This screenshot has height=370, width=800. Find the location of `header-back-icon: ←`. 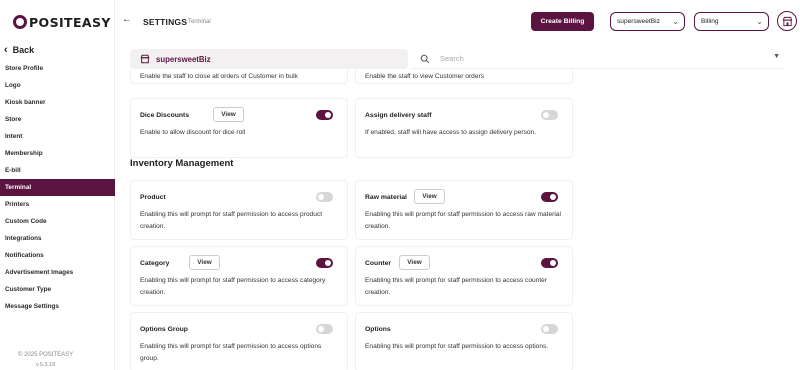

header-back-icon: ← is located at coordinates (127, 19).